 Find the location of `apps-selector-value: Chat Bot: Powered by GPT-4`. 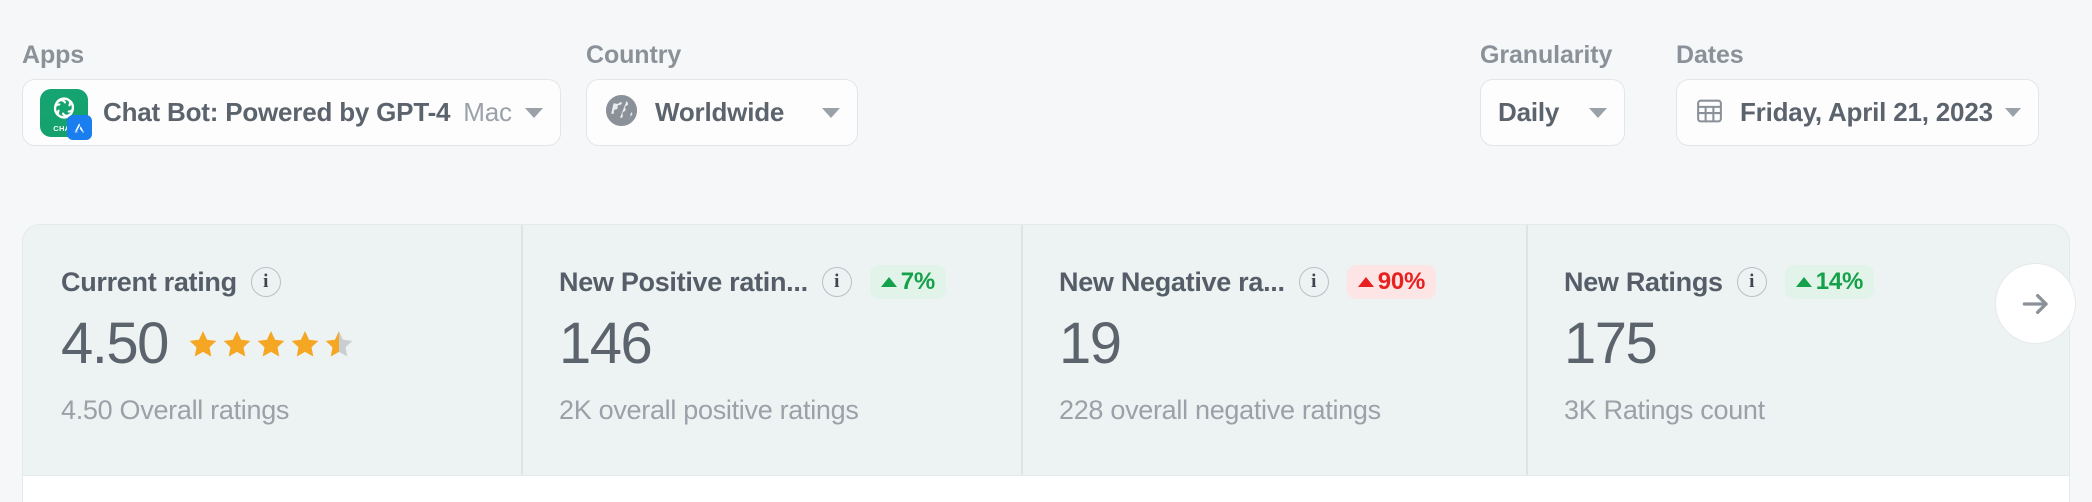

apps-selector-value: Chat Bot: Powered by GPT-4 is located at coordinates (277, 112).